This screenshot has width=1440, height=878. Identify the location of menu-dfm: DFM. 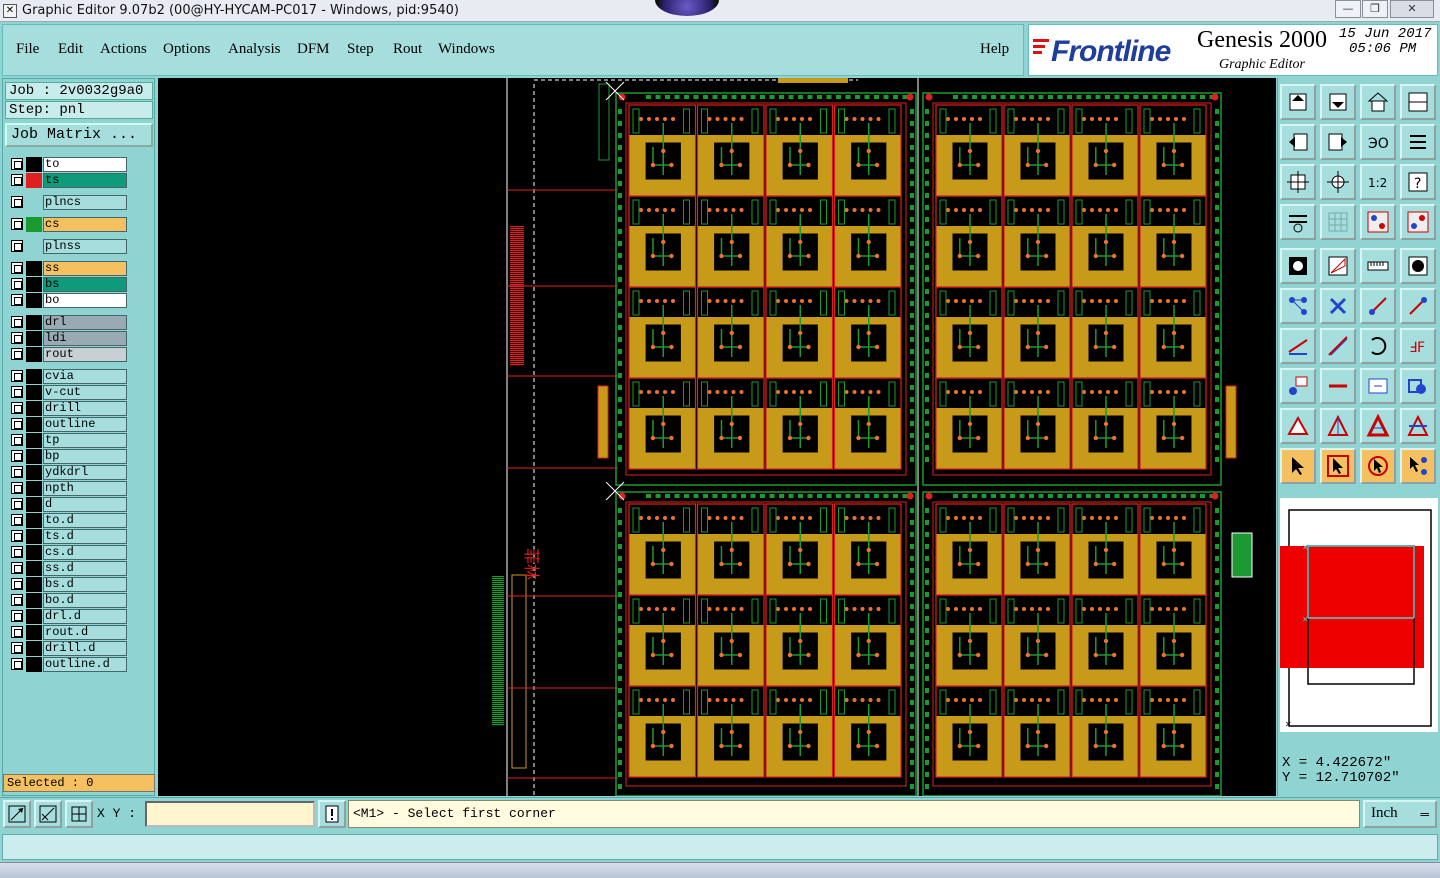
(313, 49).